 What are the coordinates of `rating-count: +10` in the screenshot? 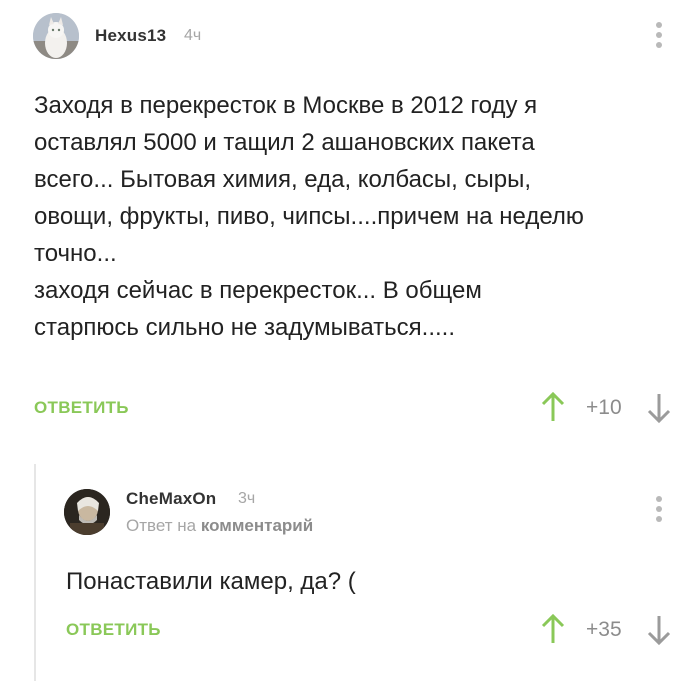 It's located at (604, 407).